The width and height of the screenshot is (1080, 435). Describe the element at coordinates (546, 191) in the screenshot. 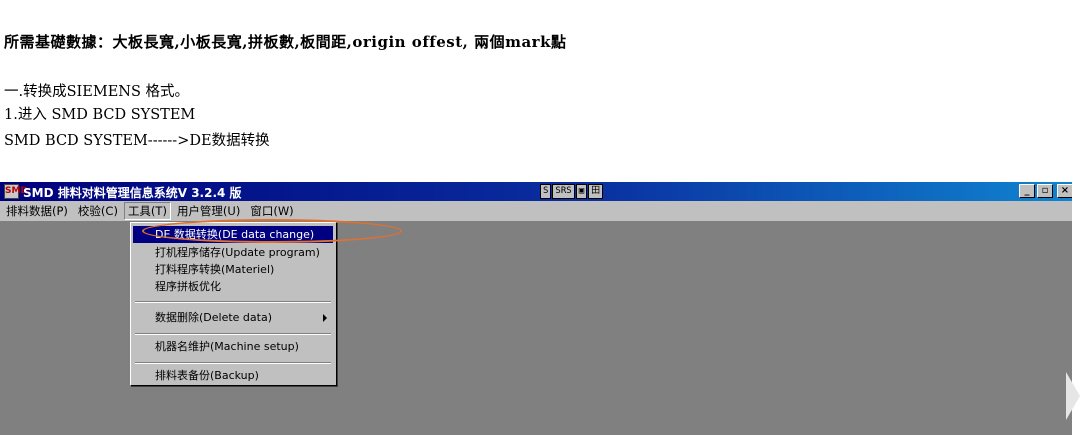

I see `toolbar-icon-s: S` at that location.